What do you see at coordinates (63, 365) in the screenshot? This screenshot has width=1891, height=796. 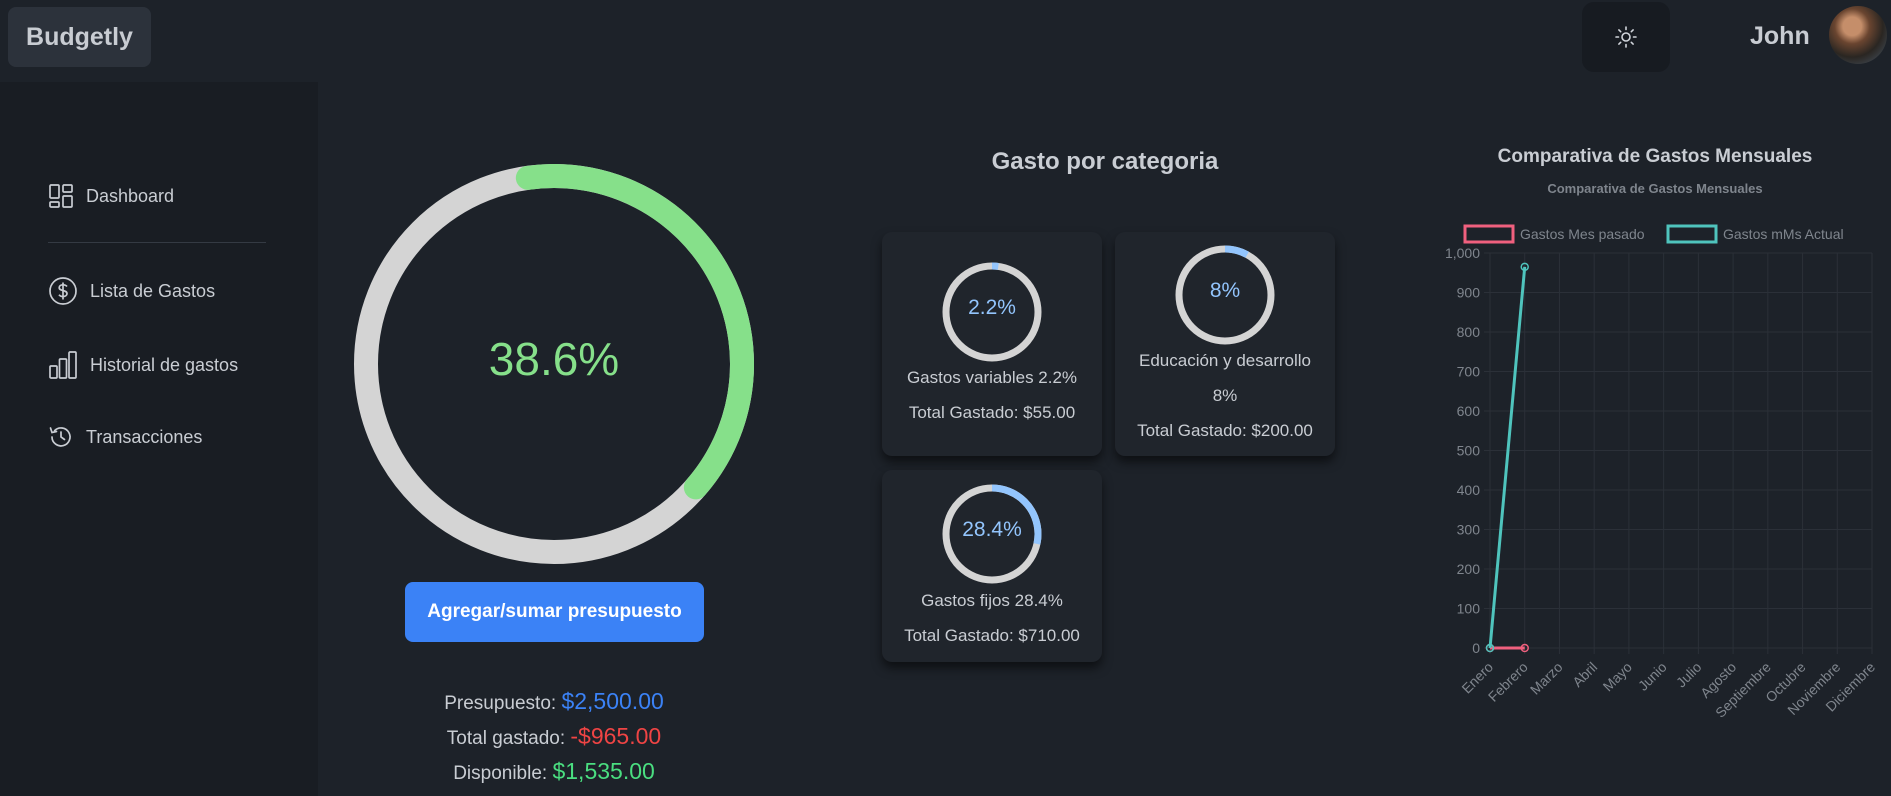 I see `bar-chart-icon` at bounding box center [63, 365].